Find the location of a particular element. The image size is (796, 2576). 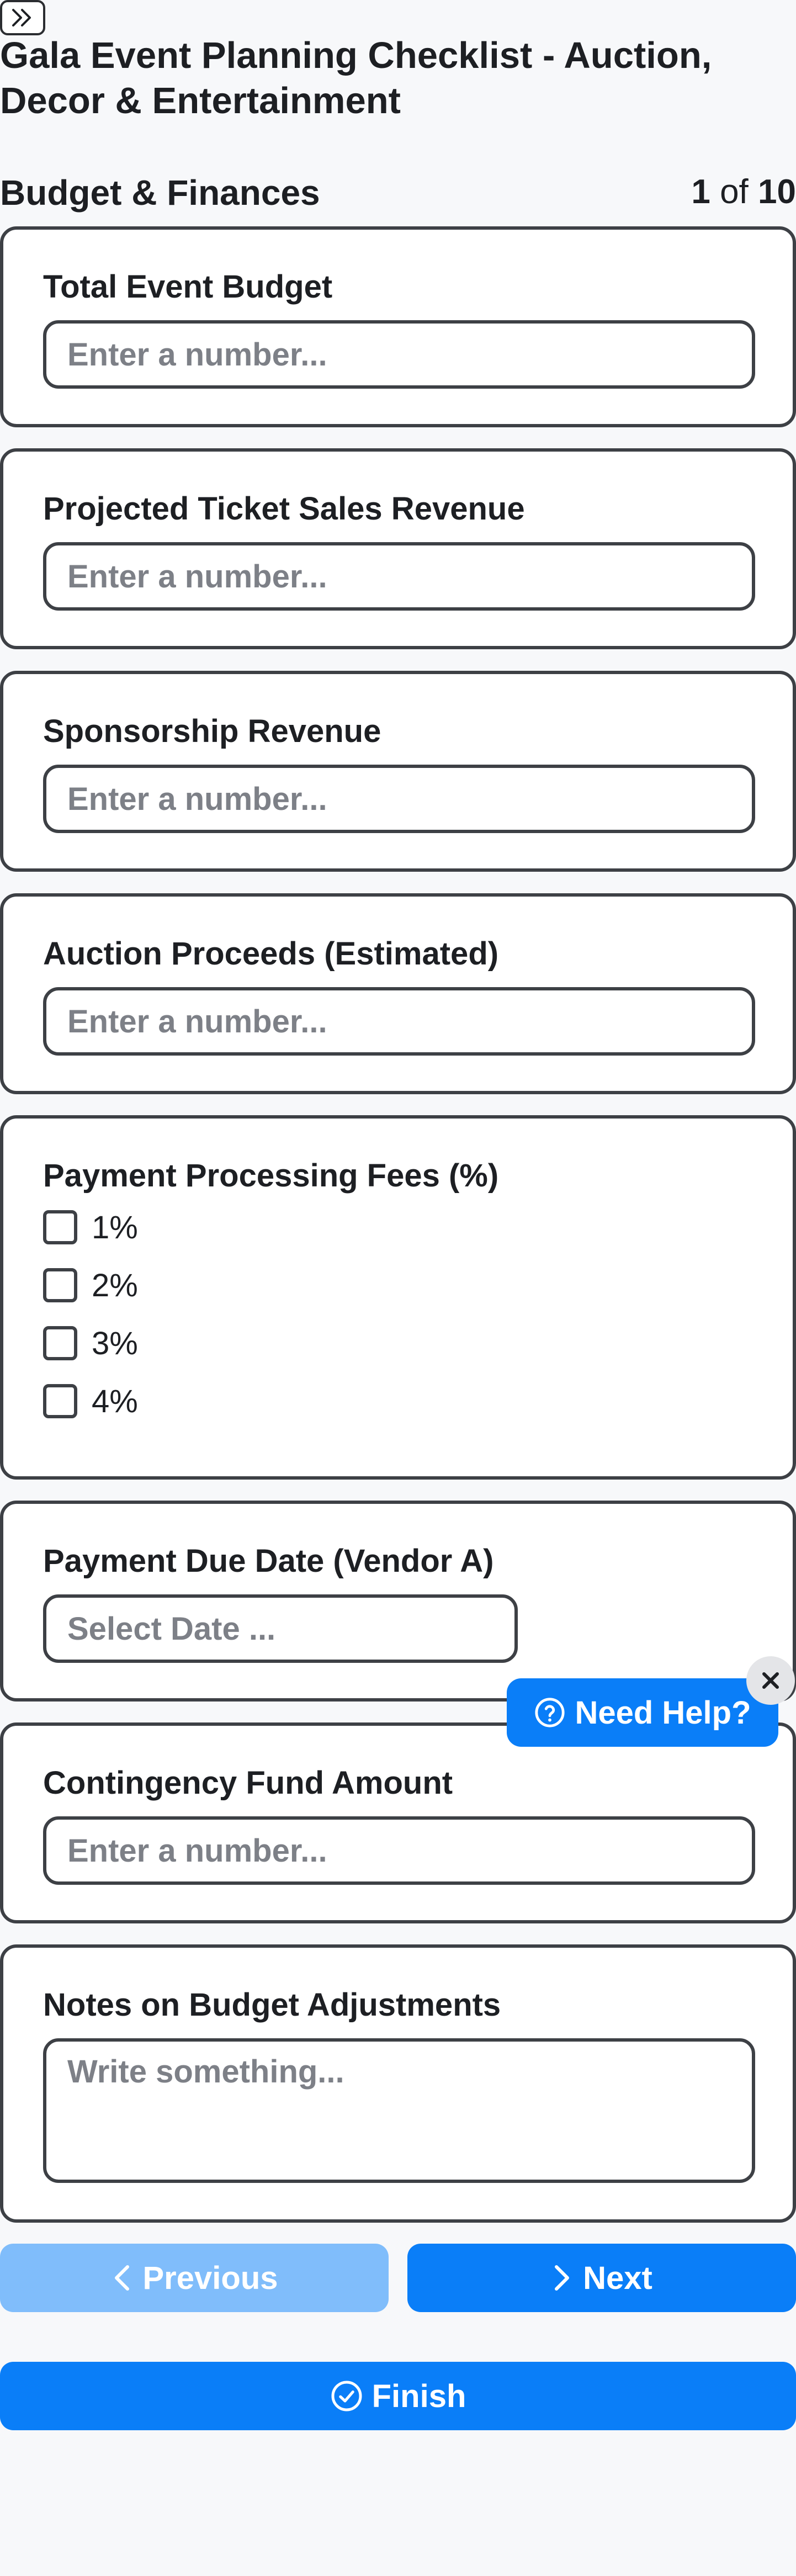

auction-proceeds-card: Auction Proceeds (Estimated) is located at coordinates (398, 993).